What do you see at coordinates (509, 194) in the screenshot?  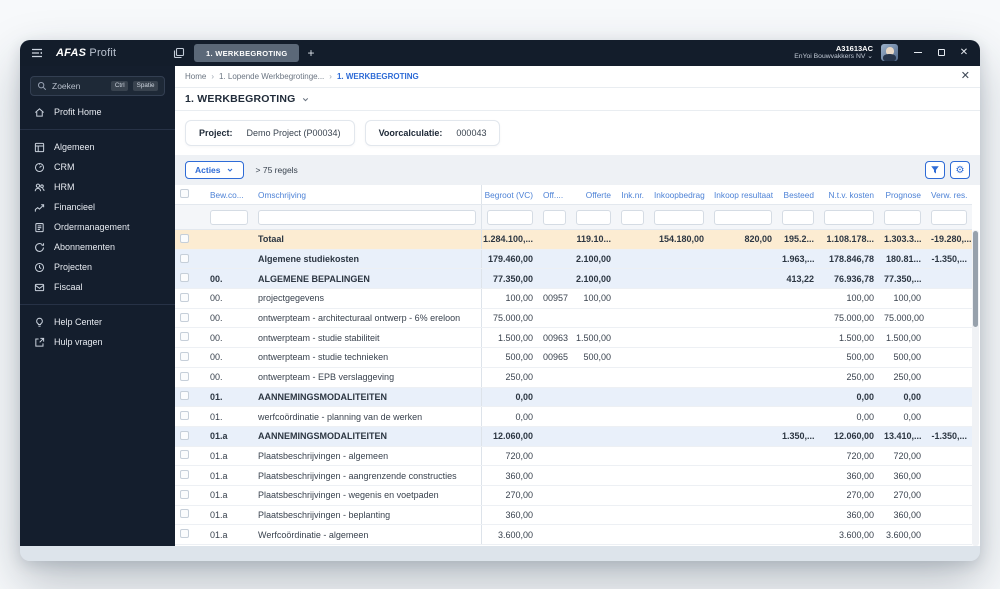 I see `column-header-begroot: Begroot (VC)` at bounding box center [509, 194].